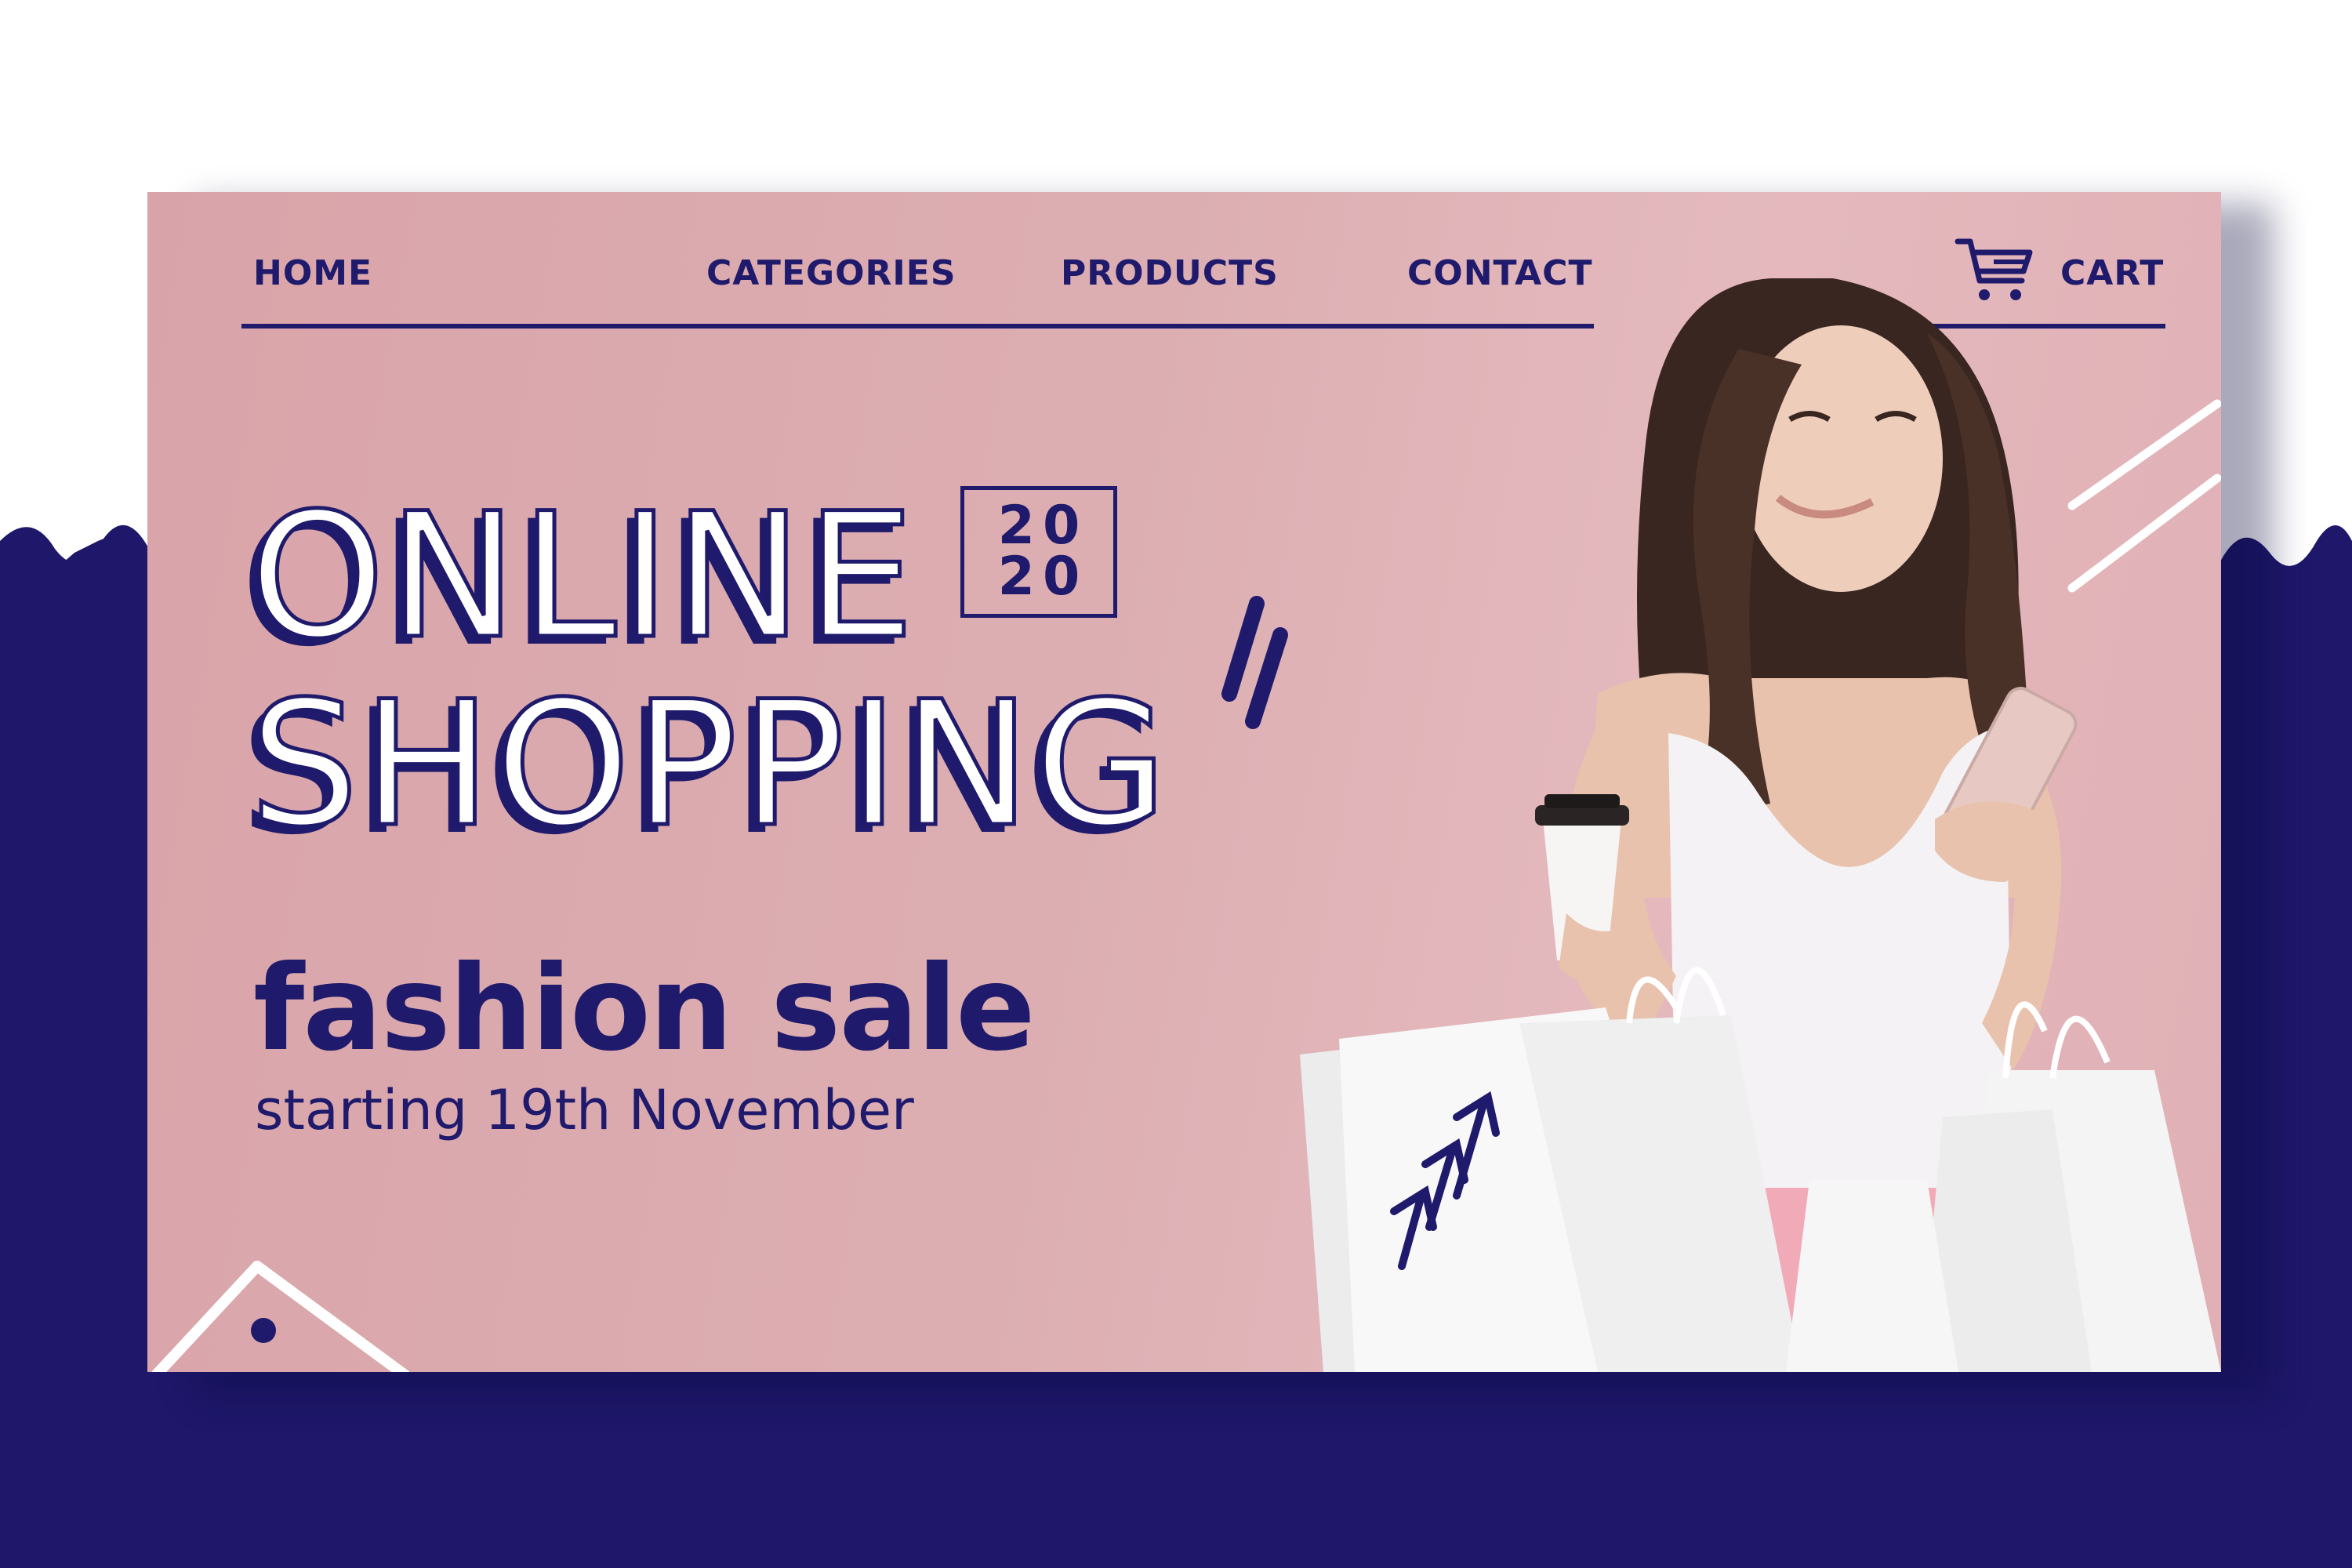 This screenshot has width=2352, height=1568. I want to click on year-badge: 20 20, so click(1038, 552).